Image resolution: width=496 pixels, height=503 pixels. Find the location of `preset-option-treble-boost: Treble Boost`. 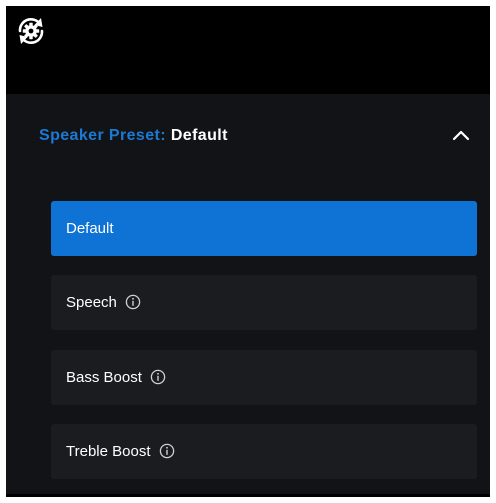

preset-option-treble-boost: Treble Boost is located at coordinates (264, 451).